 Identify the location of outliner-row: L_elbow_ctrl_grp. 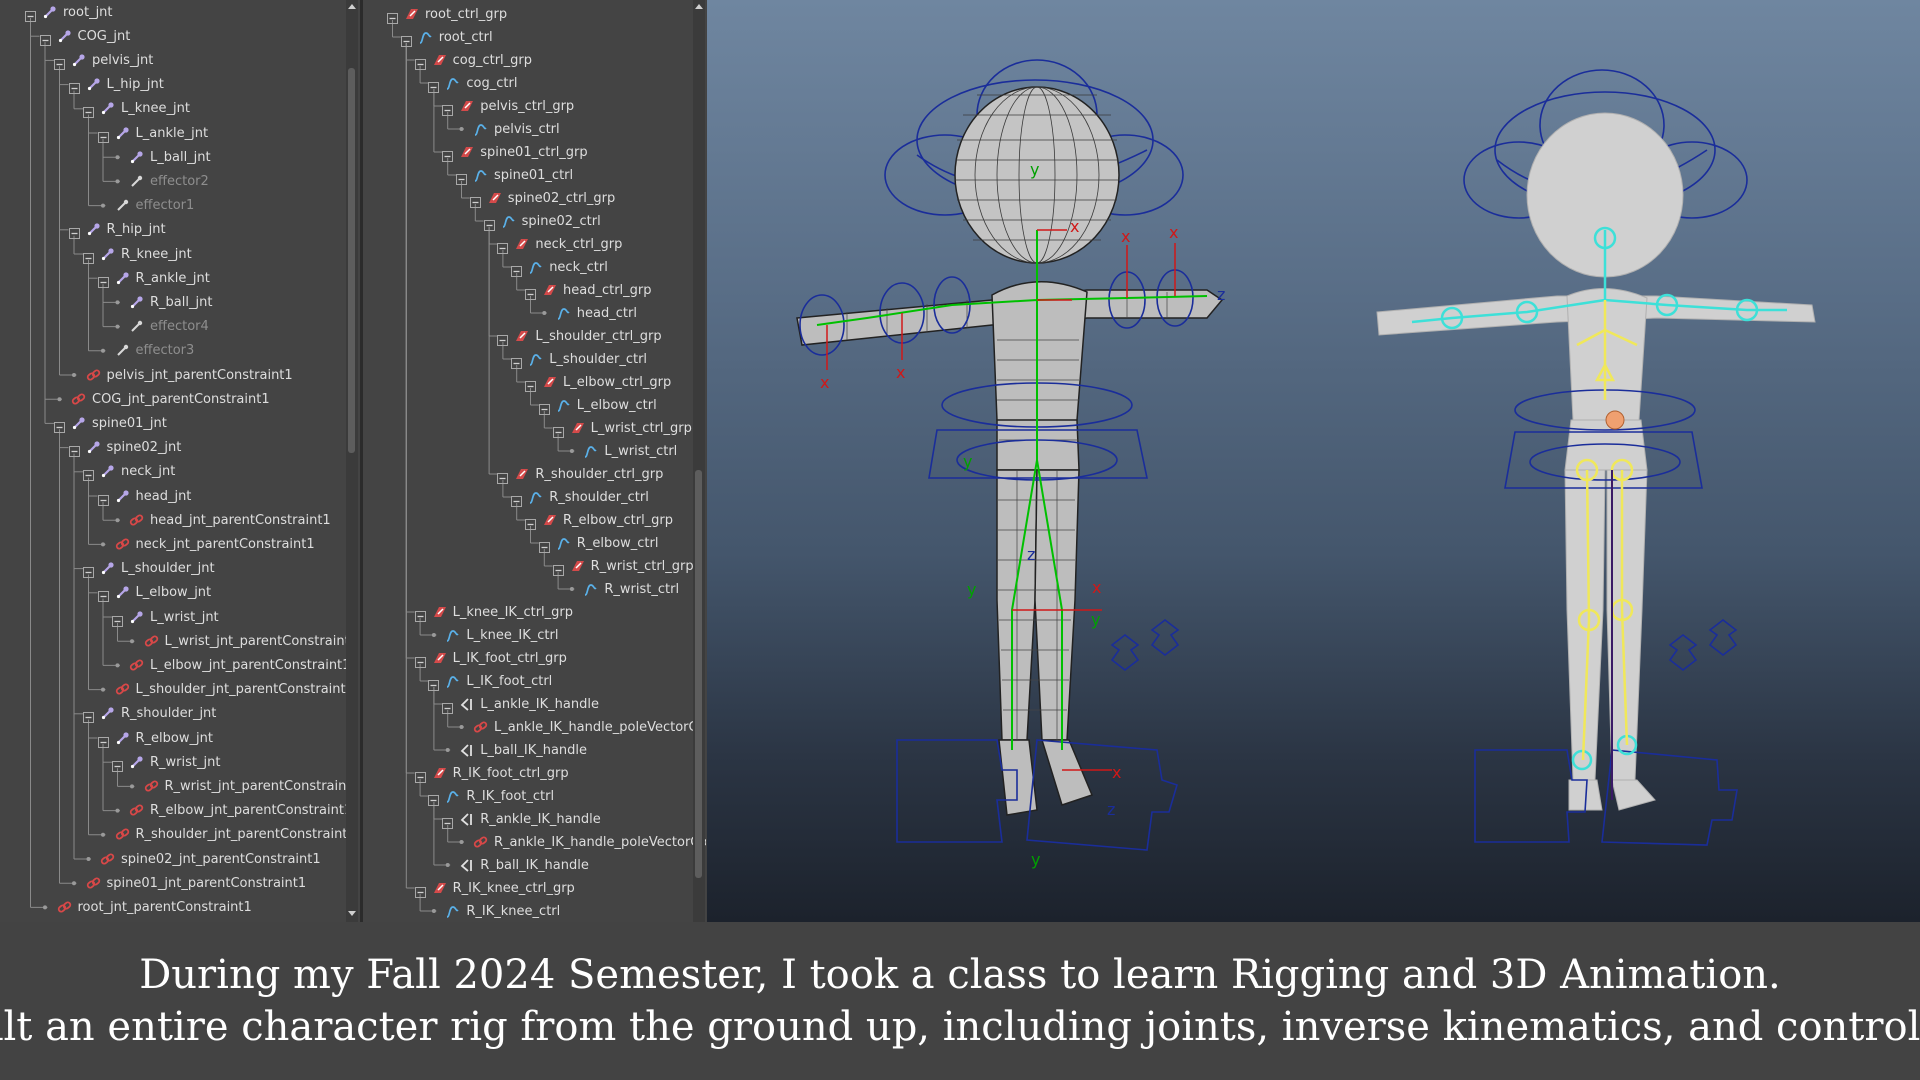
(598, 382).